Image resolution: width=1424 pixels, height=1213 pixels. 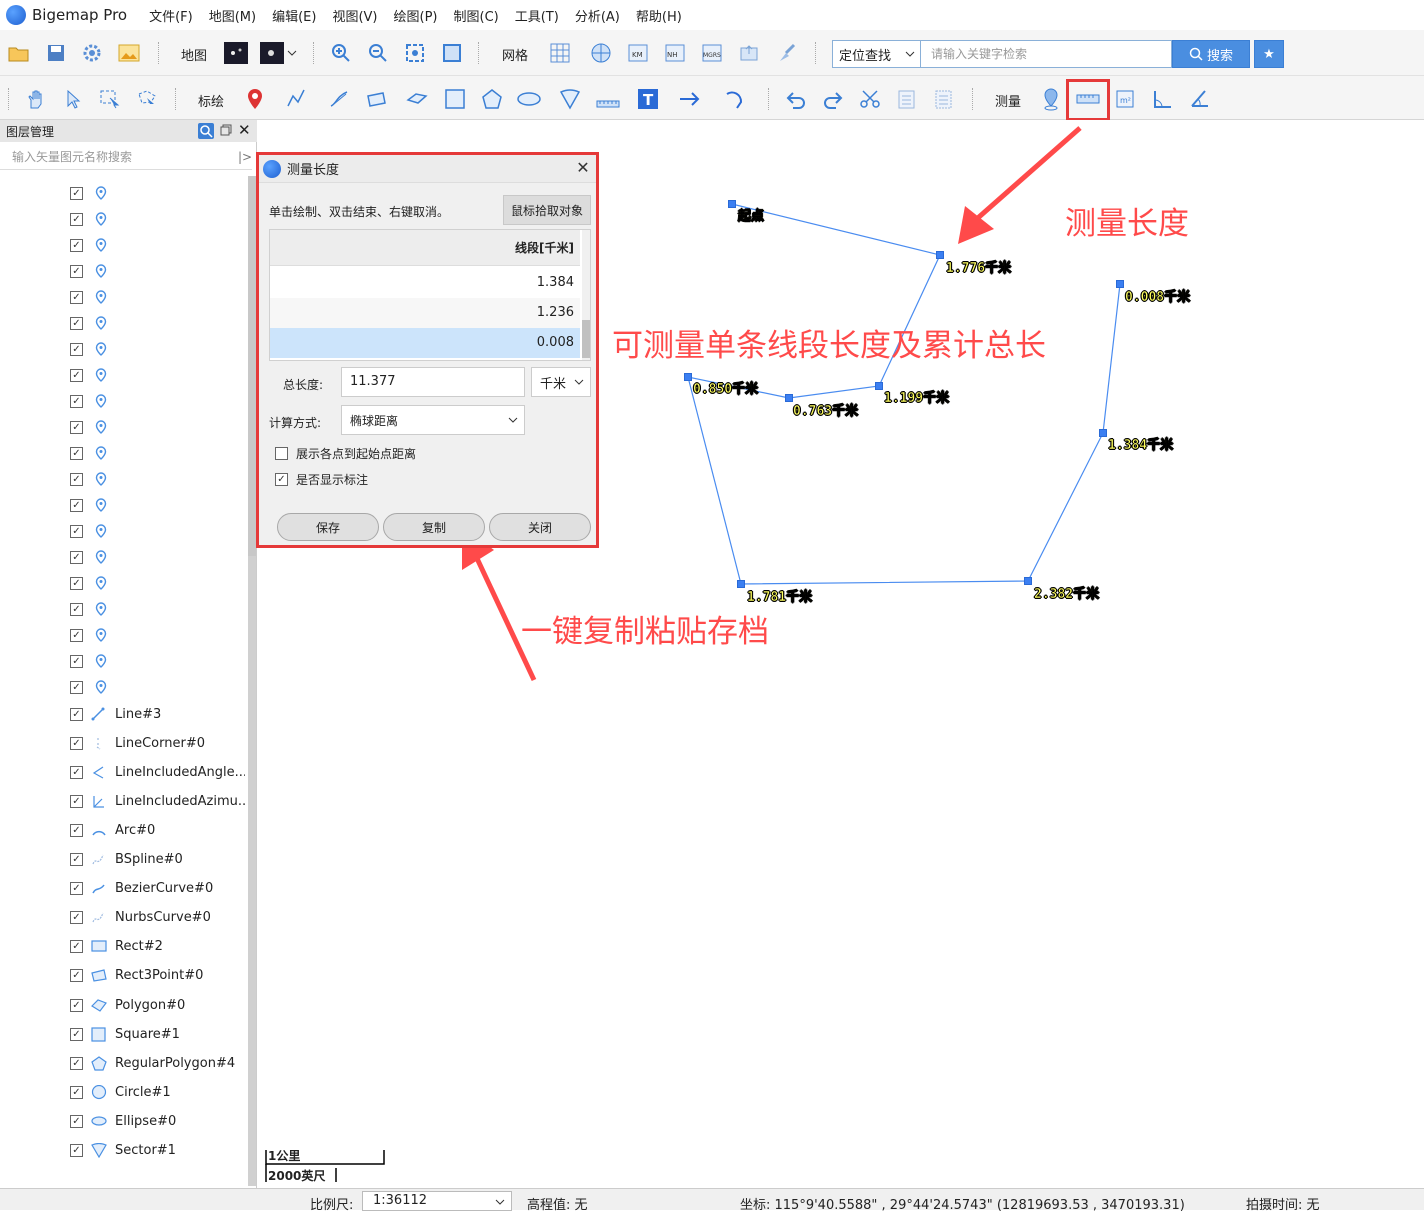 What do you see at coordinates (833, 99) in the screenshot?
I see `redo-icon` at bounding box center [833, 99].